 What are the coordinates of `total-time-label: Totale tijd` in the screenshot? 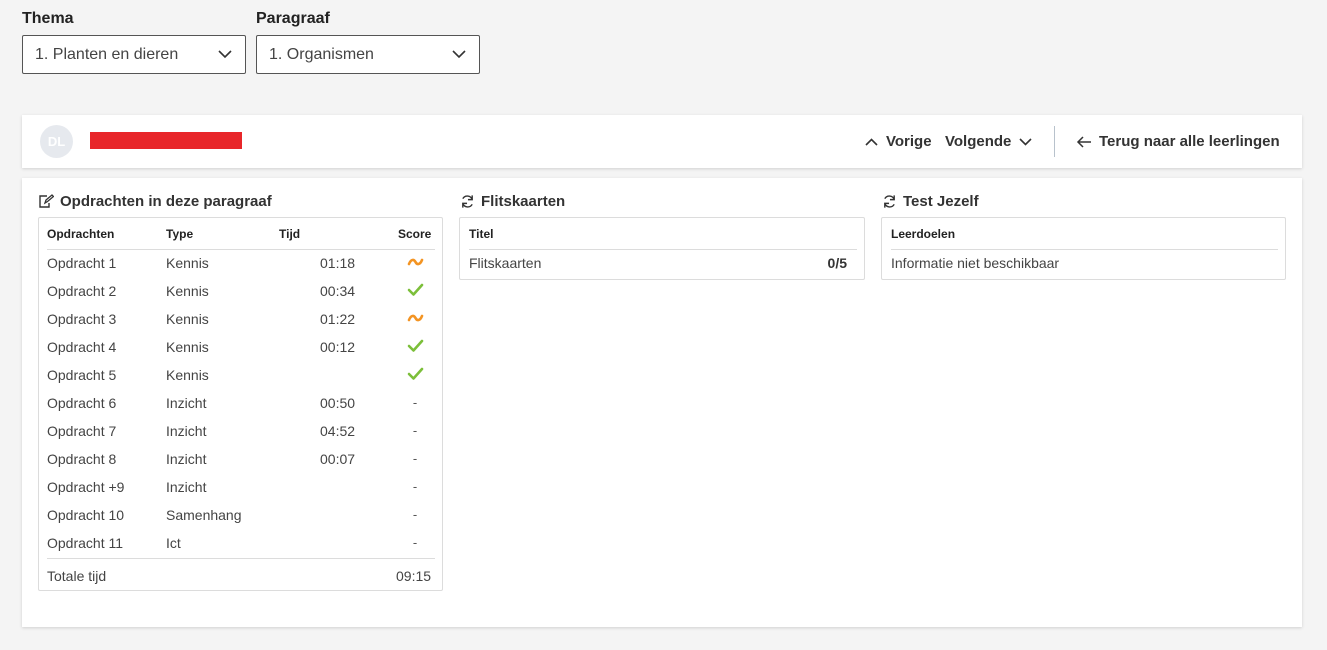 It's located at (77, 576).